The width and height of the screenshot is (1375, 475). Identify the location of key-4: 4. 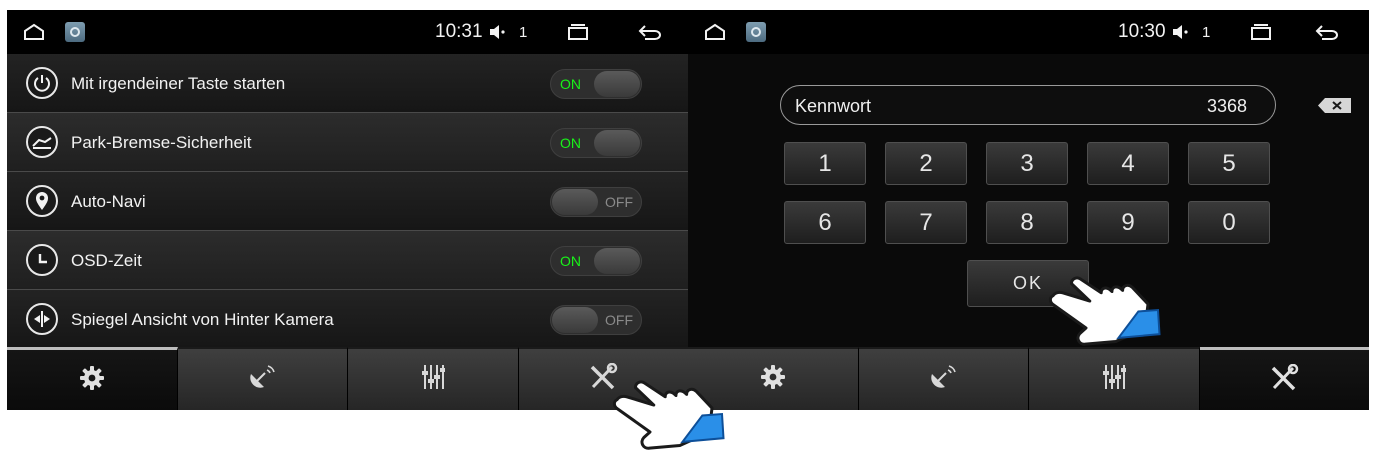
(1128, 163).